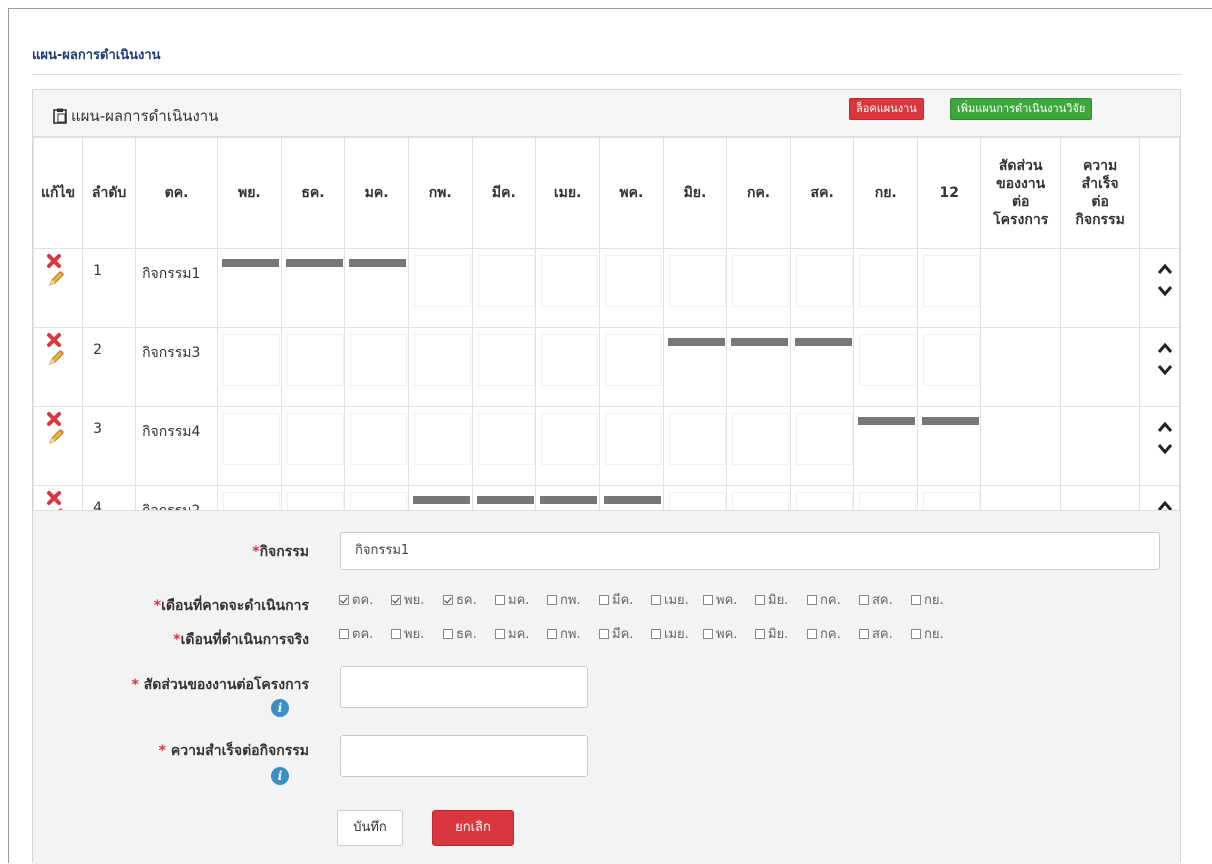 The width and height of the screenshot is (1212, 864). Describe the element at coordinates (280, 708) in the screenshot. I see `proportion-info-icon: i` at that location.